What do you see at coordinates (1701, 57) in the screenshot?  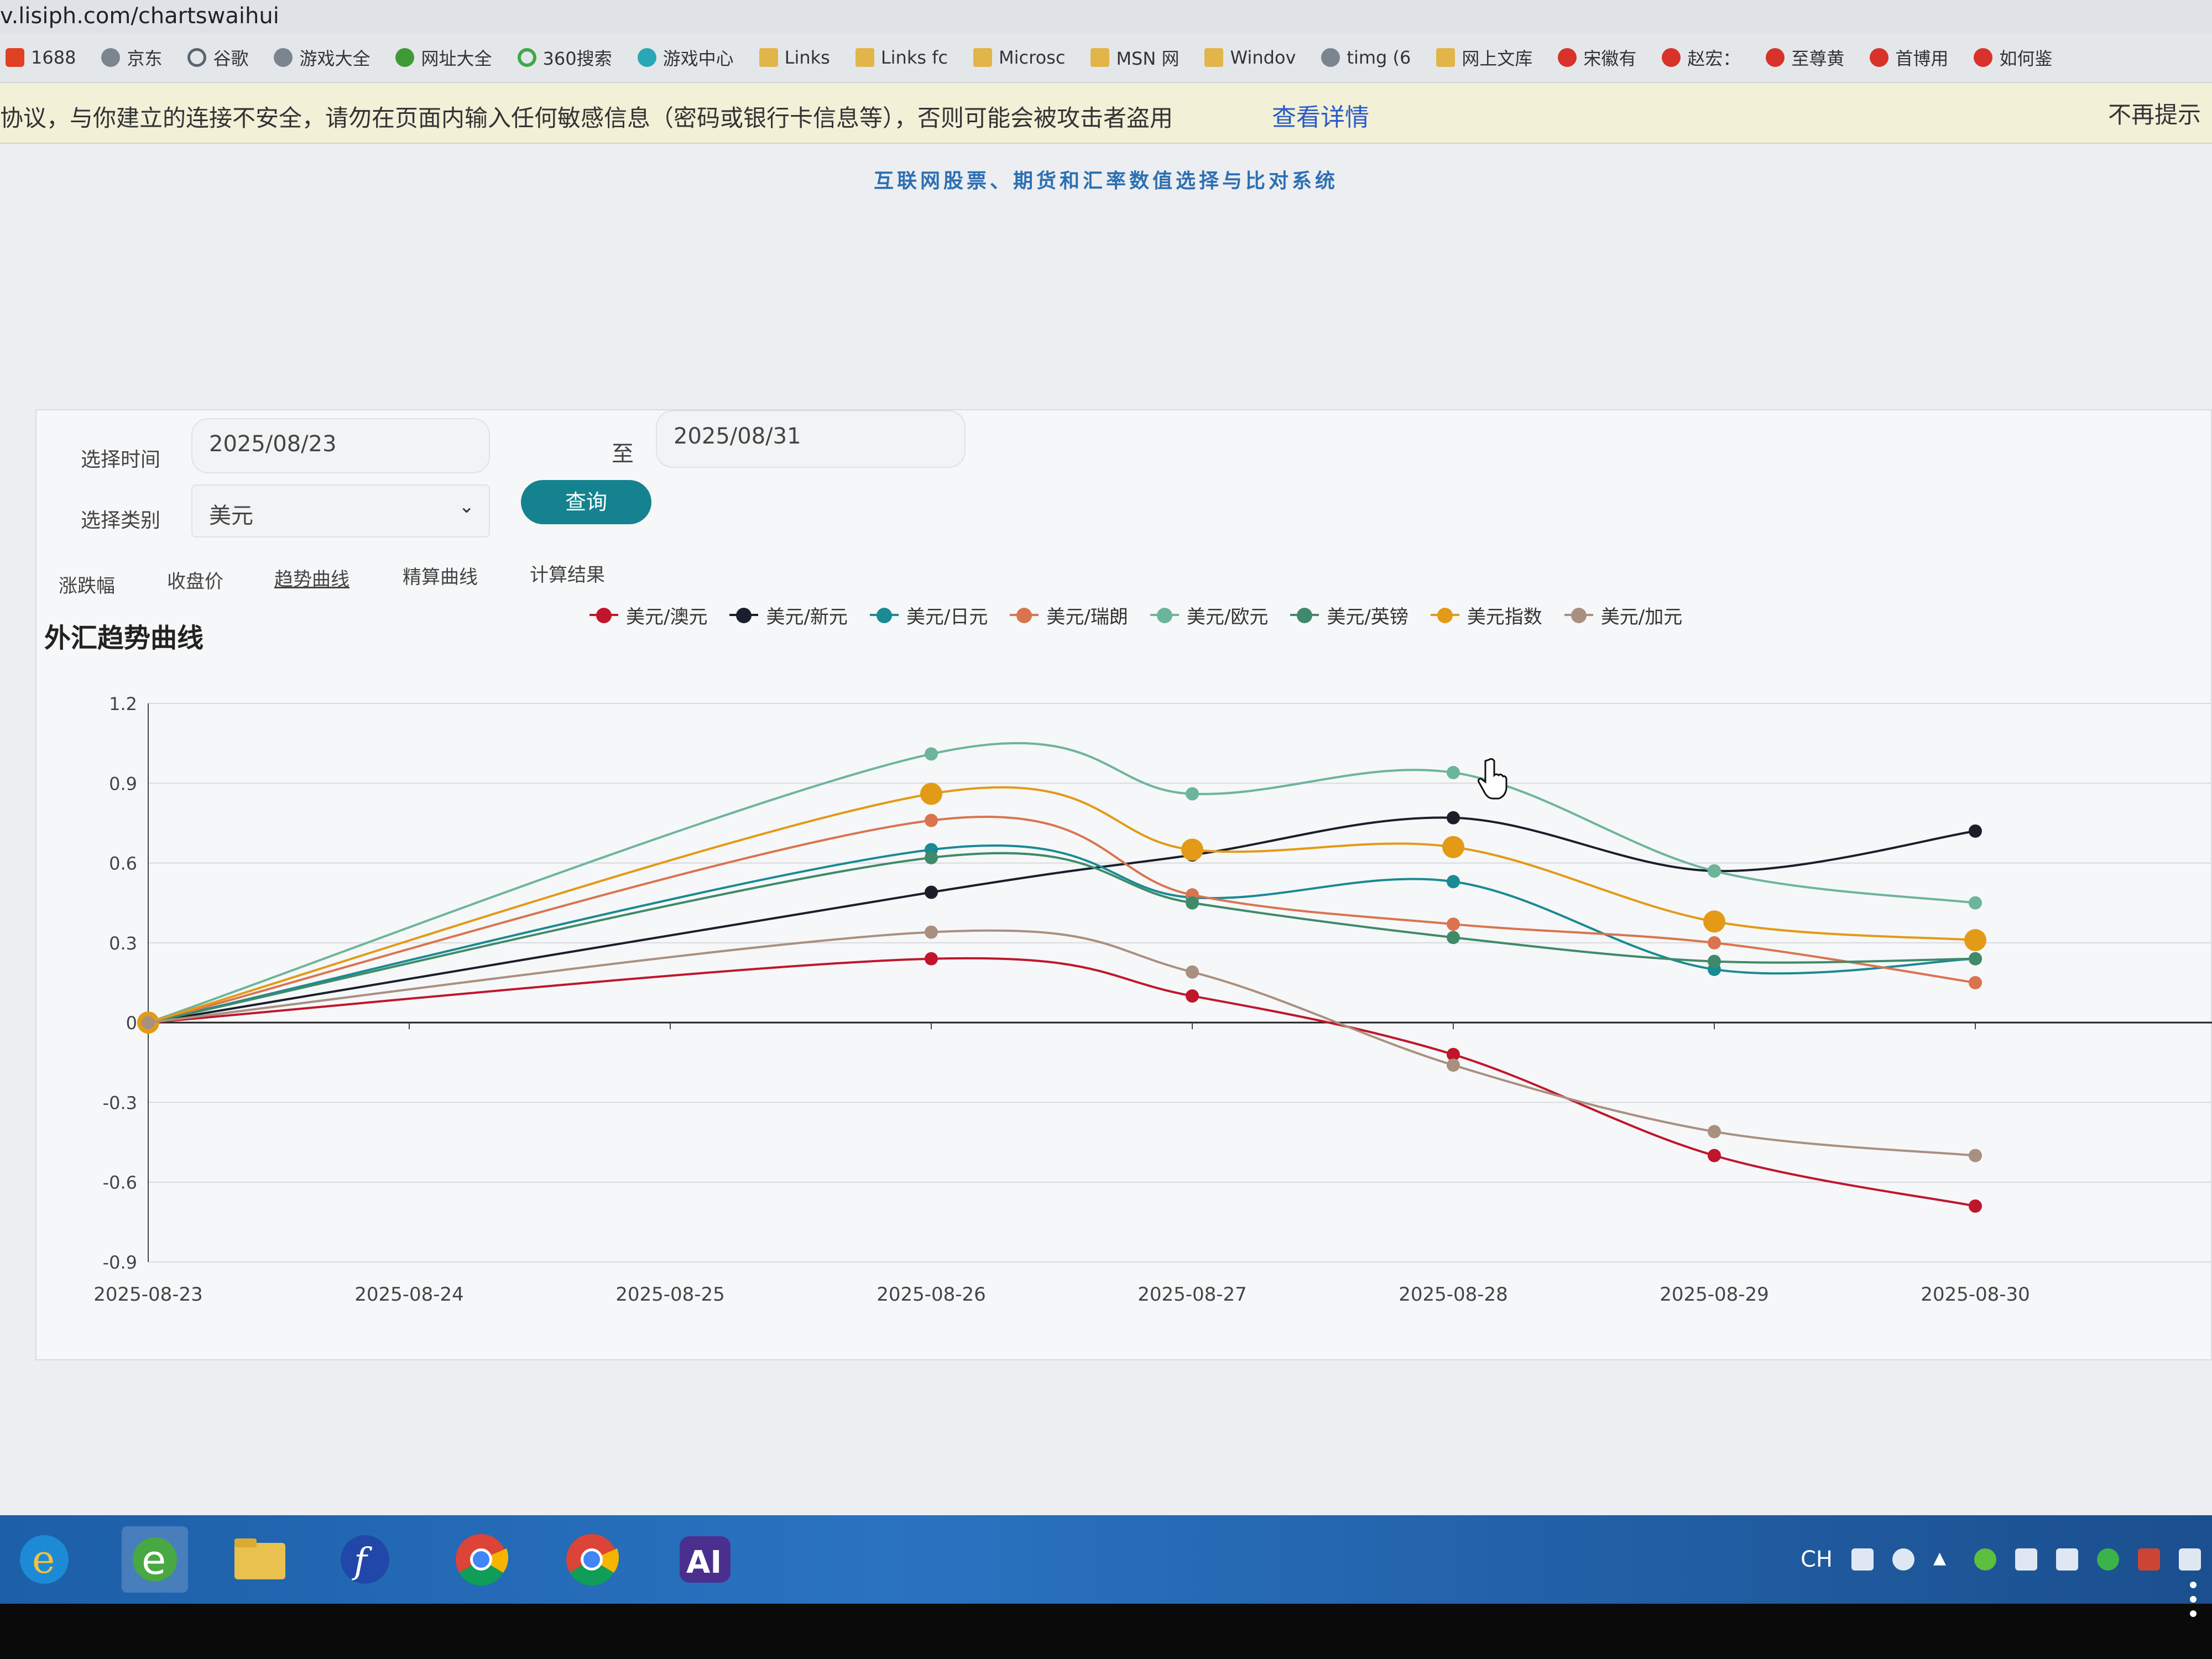 I see `bookmark-item: 赵宏：` at bounding box center [1701, 57].